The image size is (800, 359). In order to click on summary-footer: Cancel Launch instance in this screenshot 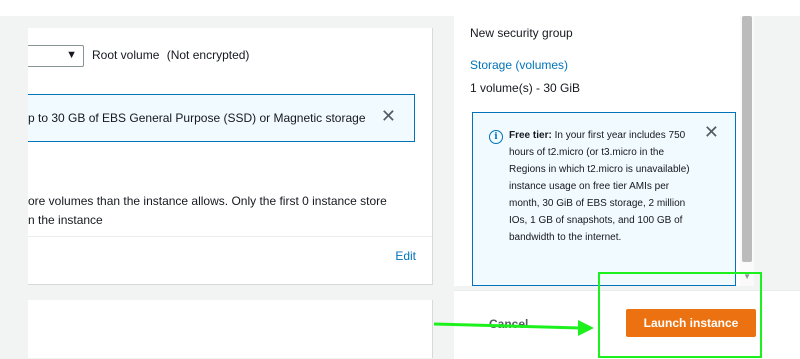, I will do `click(627, 324)`.